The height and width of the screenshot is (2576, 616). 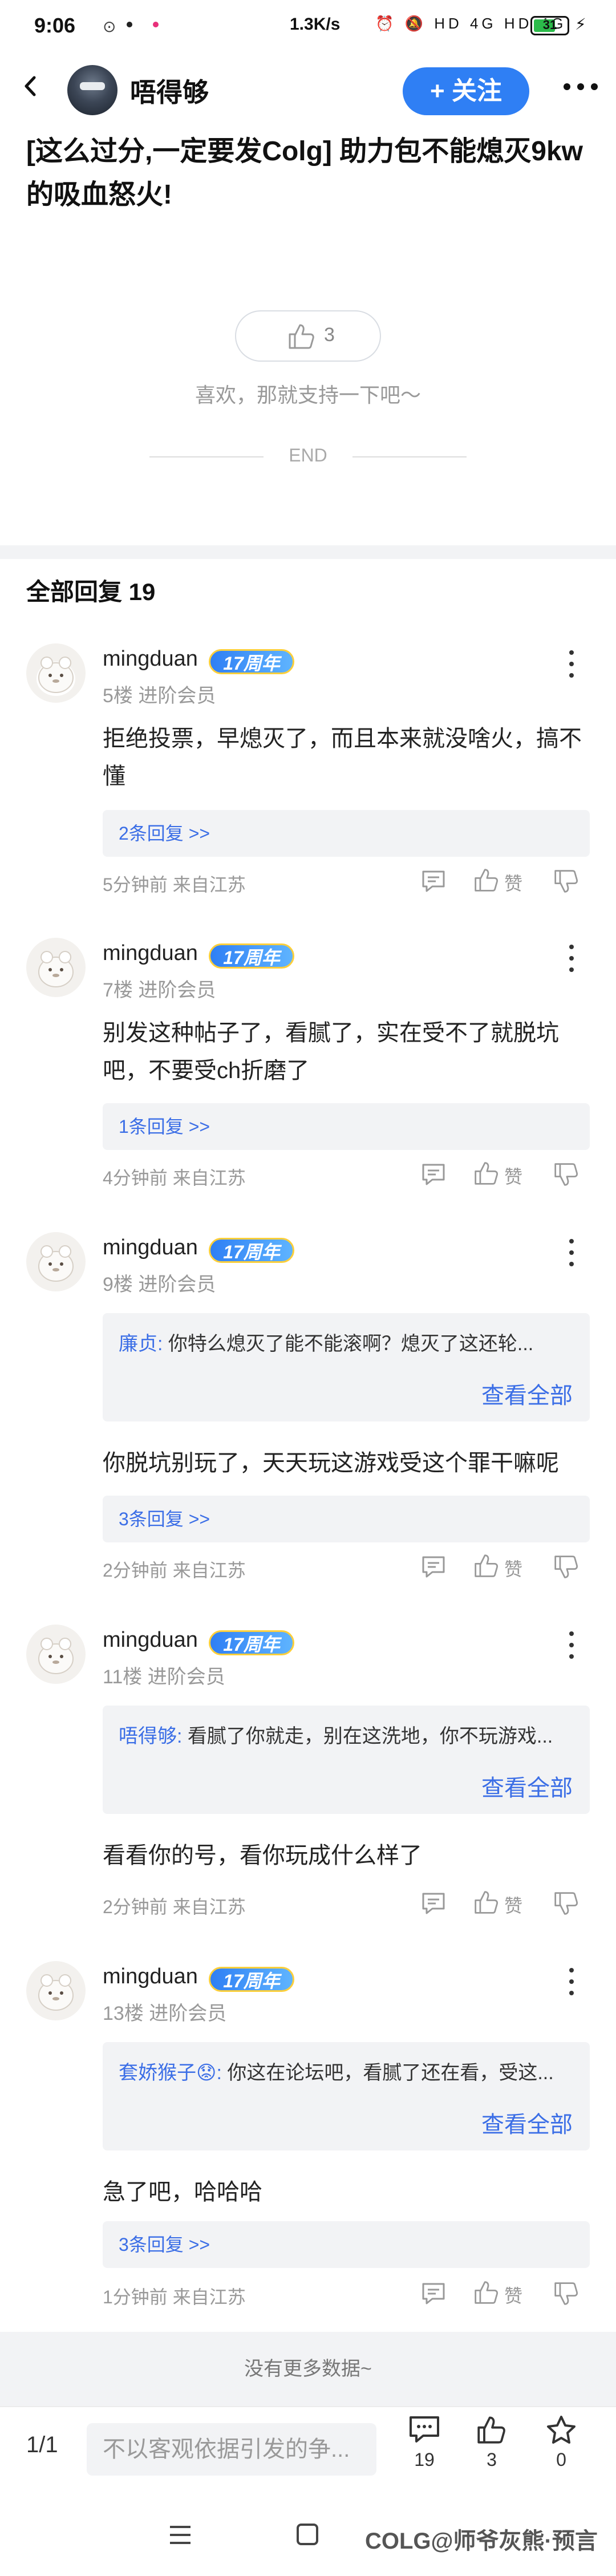 I want to click on no-more-data: 没有更多数据~, so click(x=308, y=2369).